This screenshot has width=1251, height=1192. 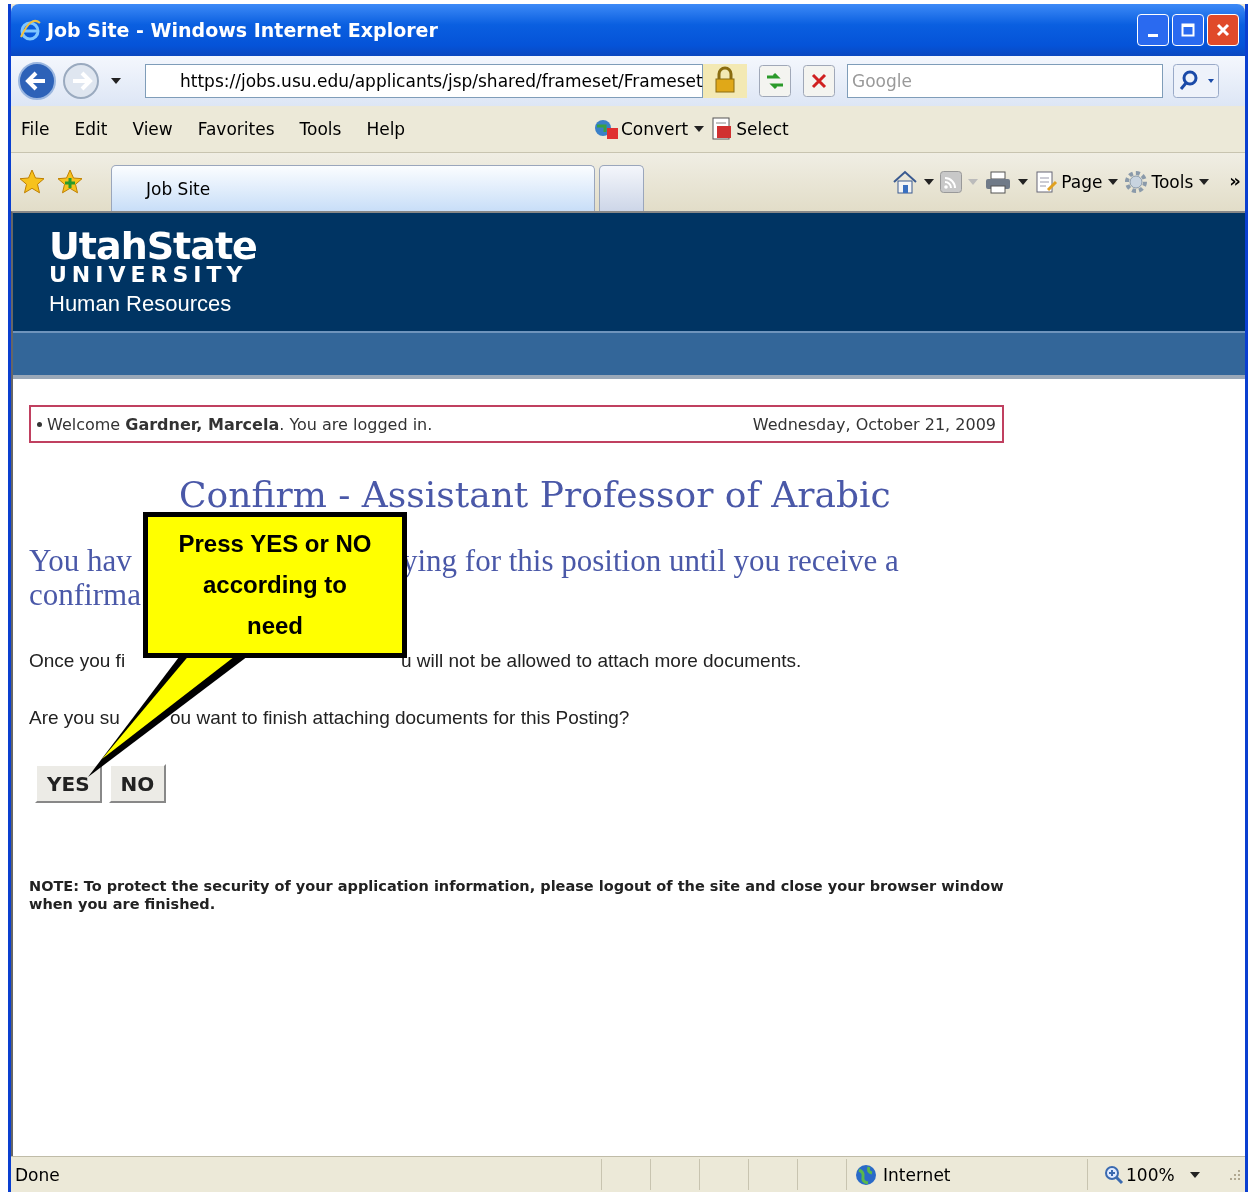 I want to click on close-button, so click(x=1223, y=30).